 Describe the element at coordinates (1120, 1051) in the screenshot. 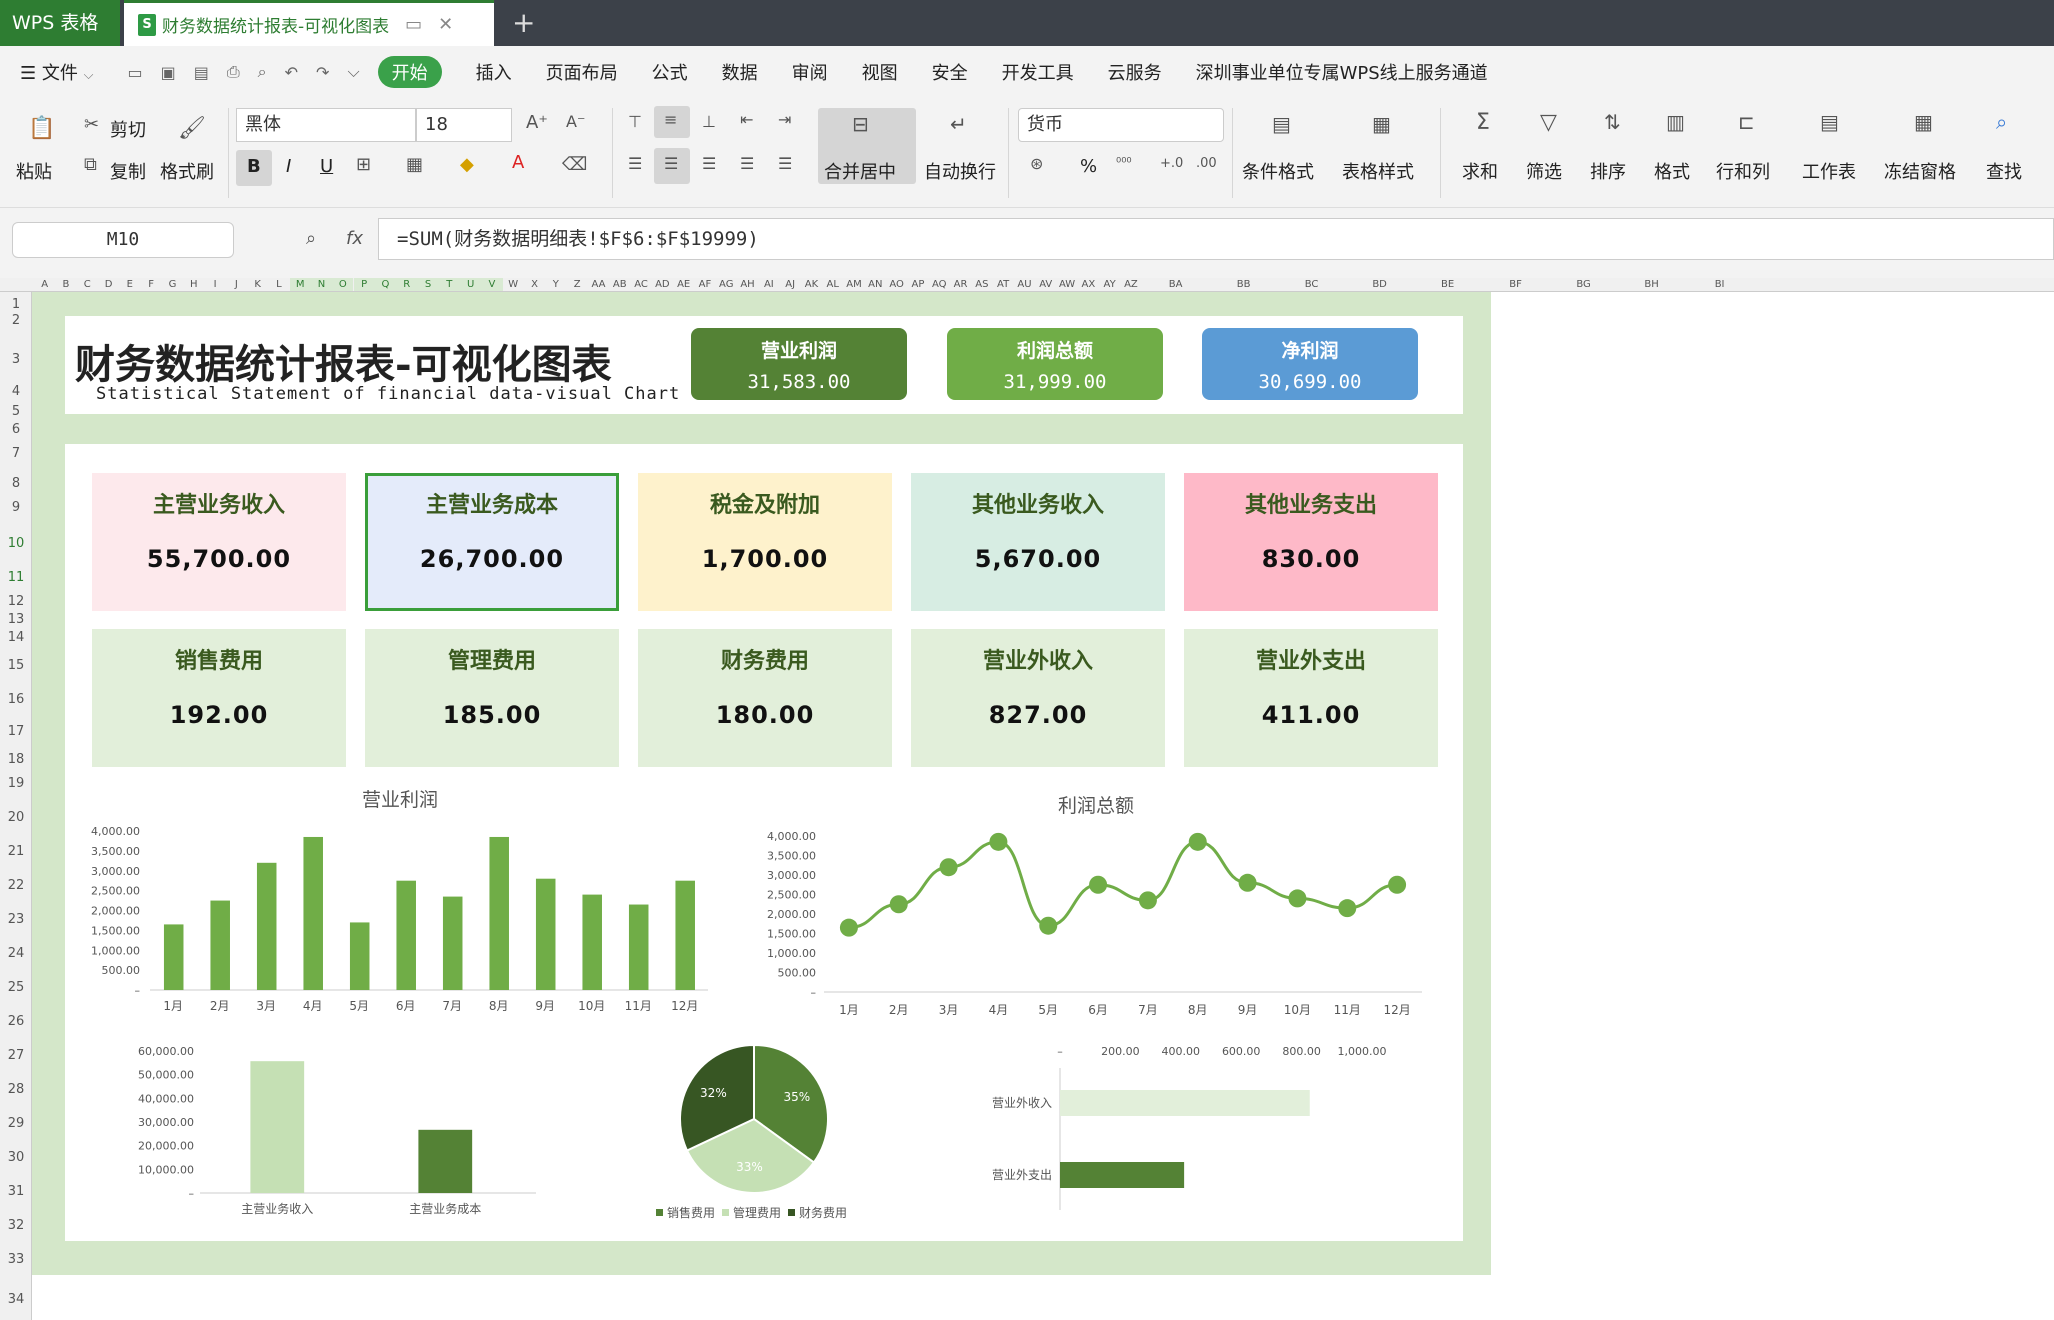

I see `x-tick-label: 200.00` at that location.